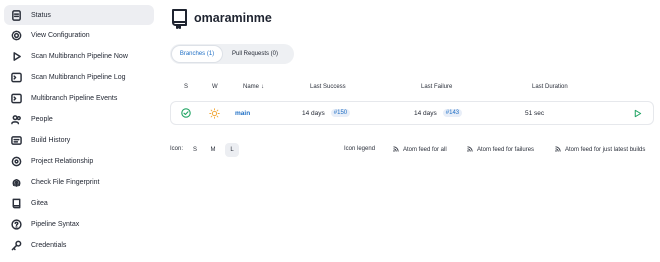 Image resolution: width=660 pixels, height=262 pixels. What do you see at coordinates (412, 113) in the screenshot?
I see `table-row: main 14 days #150 14 days #143 51 sec` at bounding box center [412, 113].